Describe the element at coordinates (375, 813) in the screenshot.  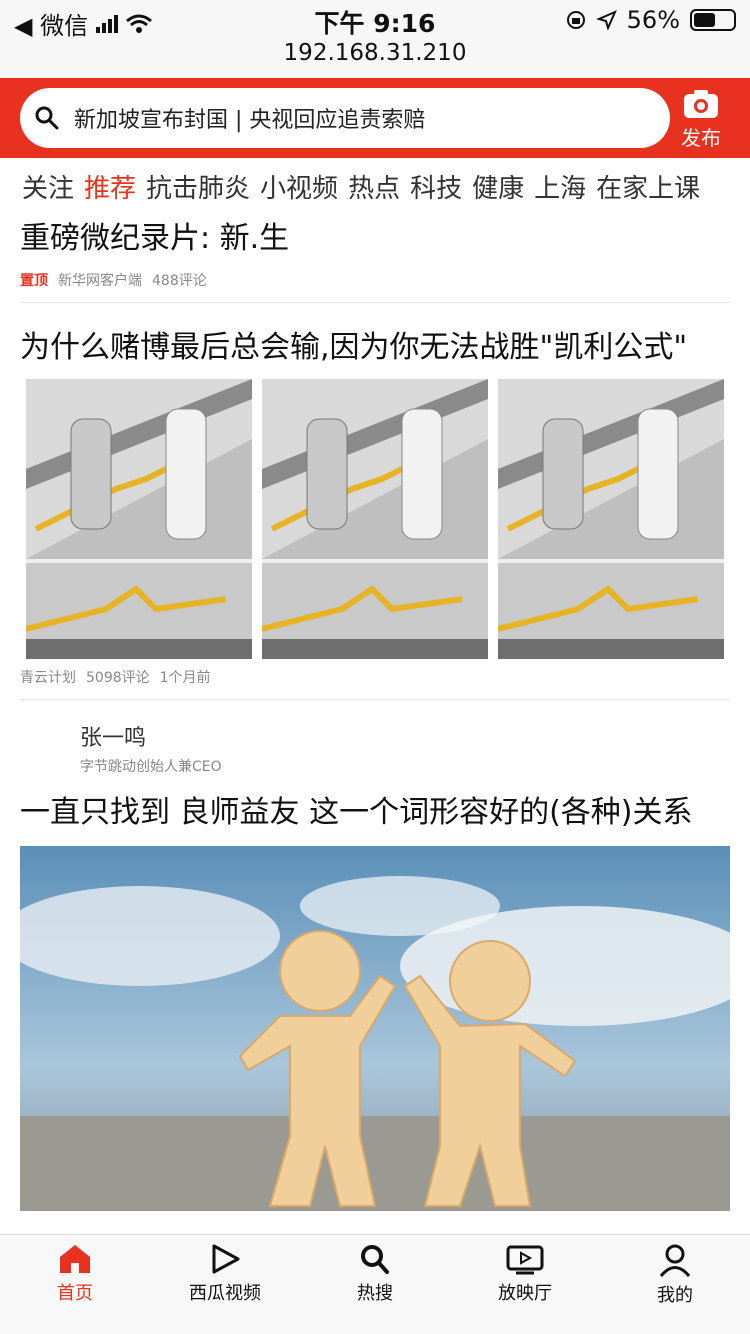
I see `post-title: 一直只找到 良师益友 这一个词形容好的(各种)关系` at that location.